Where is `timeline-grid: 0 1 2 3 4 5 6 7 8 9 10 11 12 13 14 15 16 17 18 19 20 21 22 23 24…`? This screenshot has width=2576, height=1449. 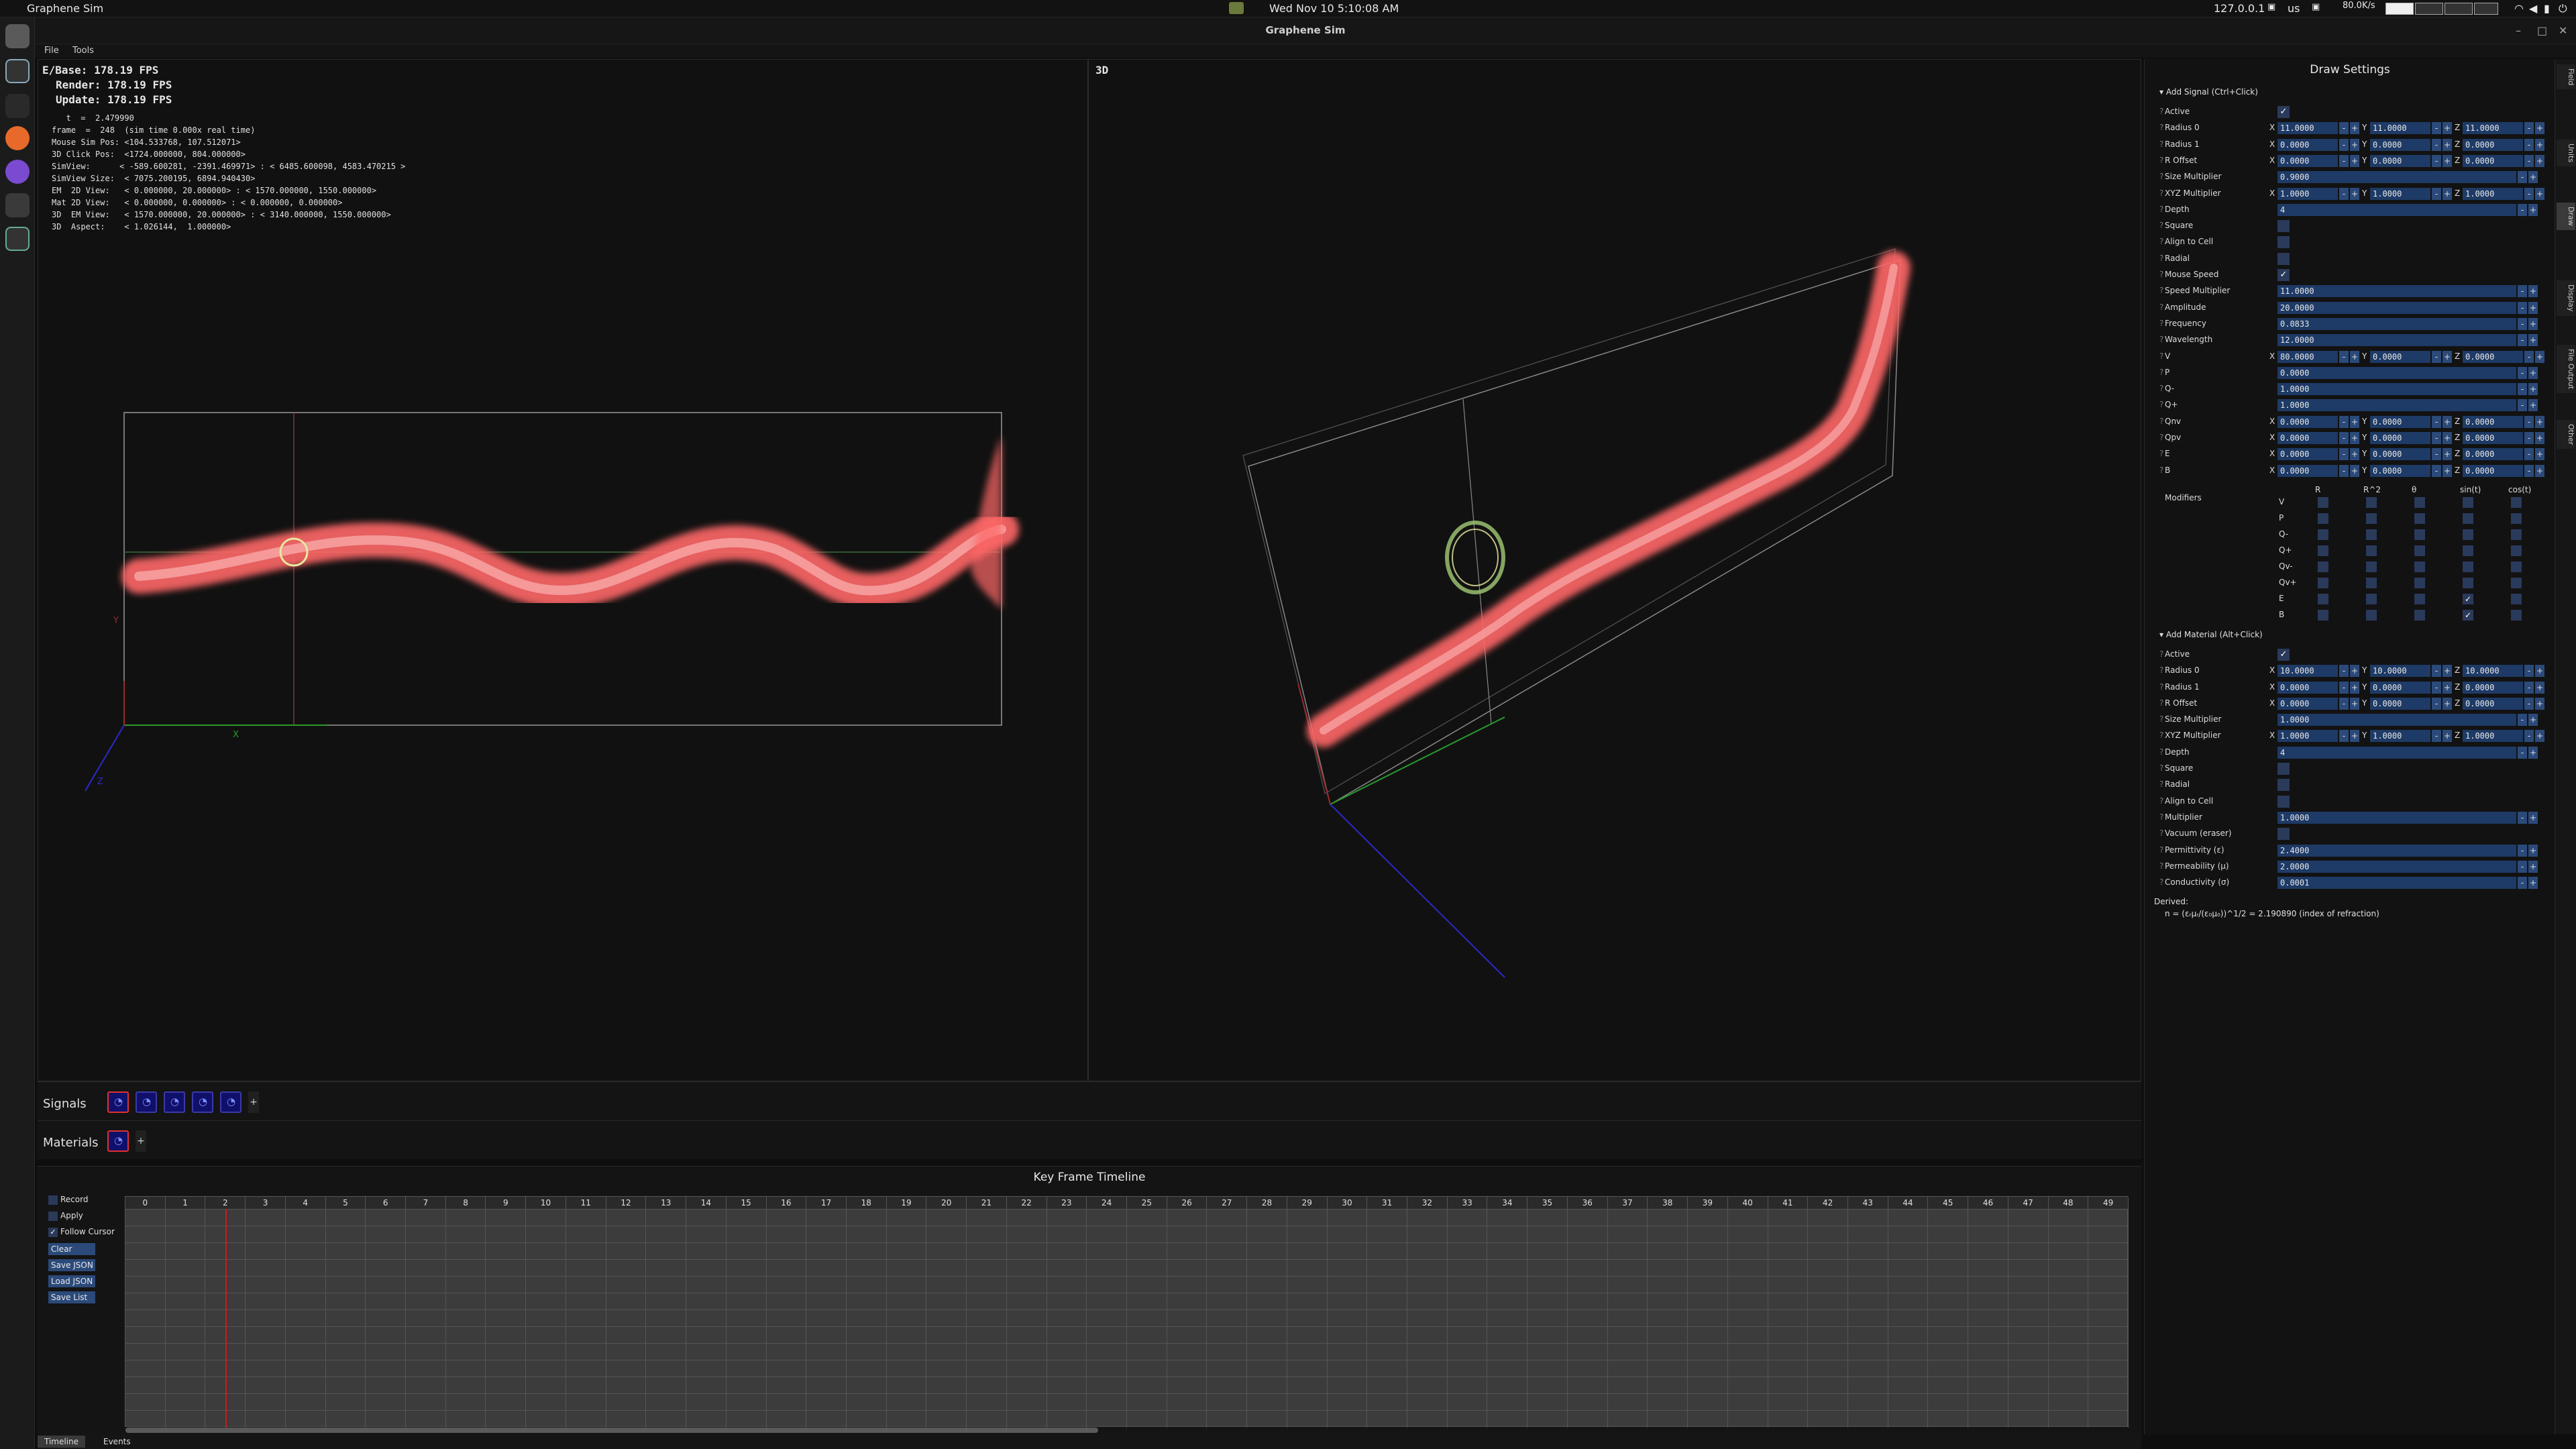
timeline-grid: 0 1 2 3 4 5 6 7 8 9 10 11 12 13 14 15 16 17 18 19 20 21 22 23 24… is located at coordinates (1127, 1314).